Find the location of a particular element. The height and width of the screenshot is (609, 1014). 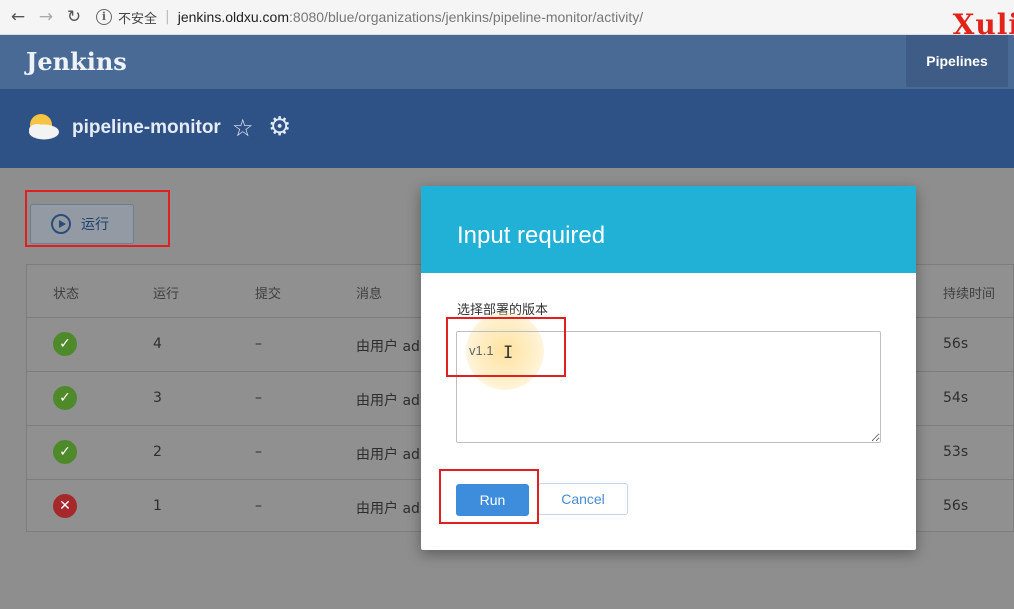

annotation-box-run is located at coordinates (97, 218).